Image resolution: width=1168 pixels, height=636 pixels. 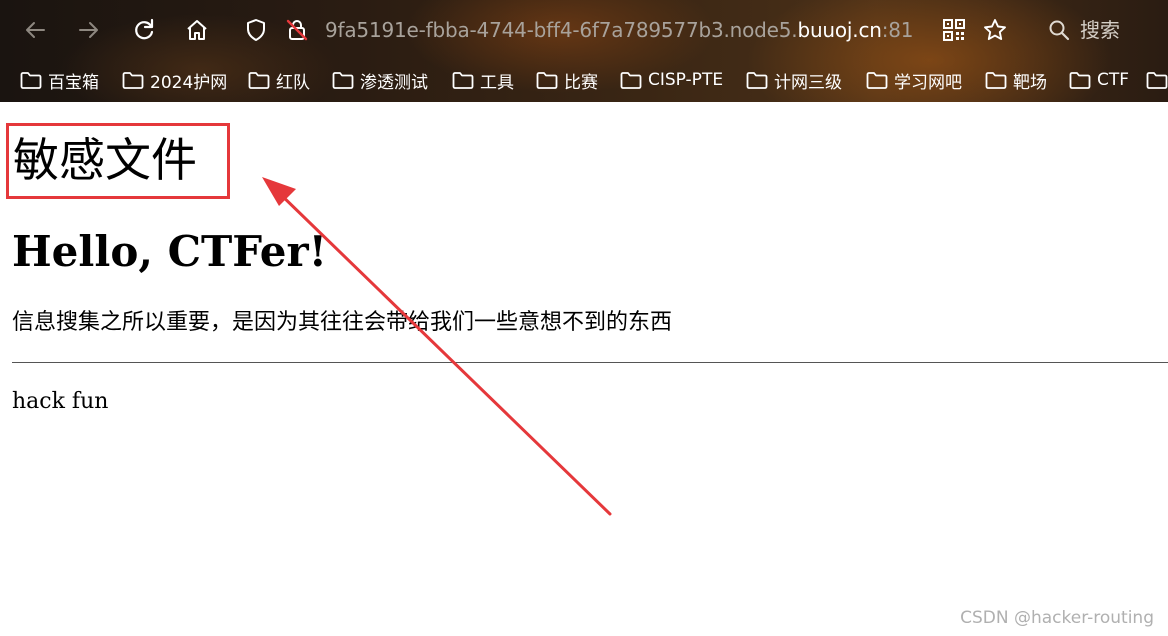 What do you see at coordinates (197, 30) in the screenshot?
I see `home-icon` at bounding box center [197, 30].